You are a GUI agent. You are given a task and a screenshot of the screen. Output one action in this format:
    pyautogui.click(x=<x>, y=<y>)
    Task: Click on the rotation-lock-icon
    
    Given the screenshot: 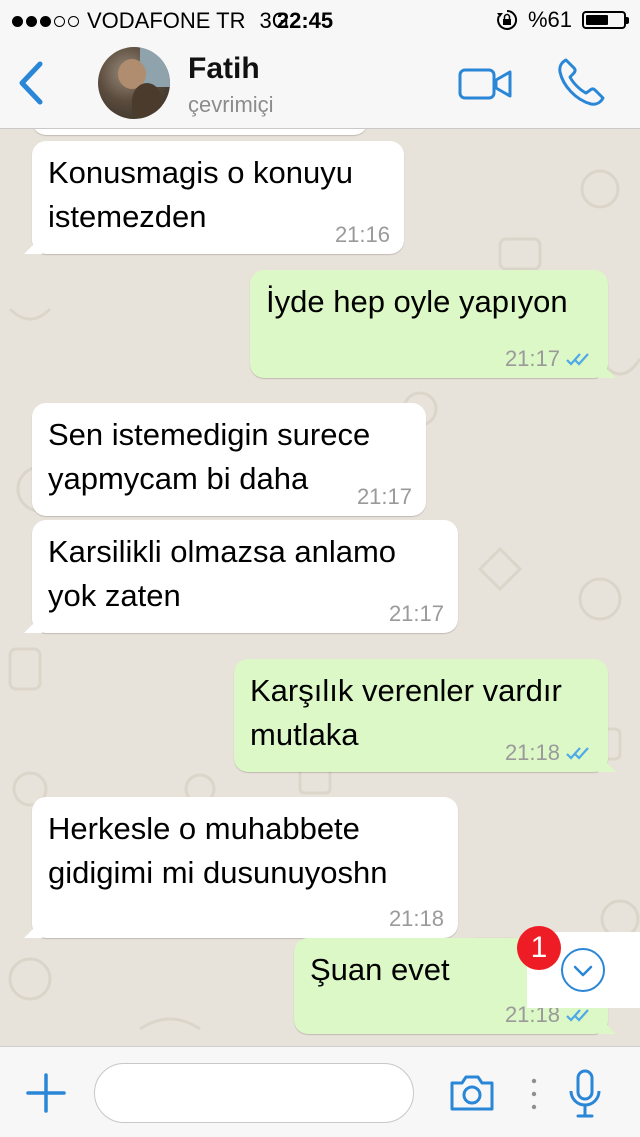 What is the action you would take?
    pyautogui.click(x=506, y=19)
    